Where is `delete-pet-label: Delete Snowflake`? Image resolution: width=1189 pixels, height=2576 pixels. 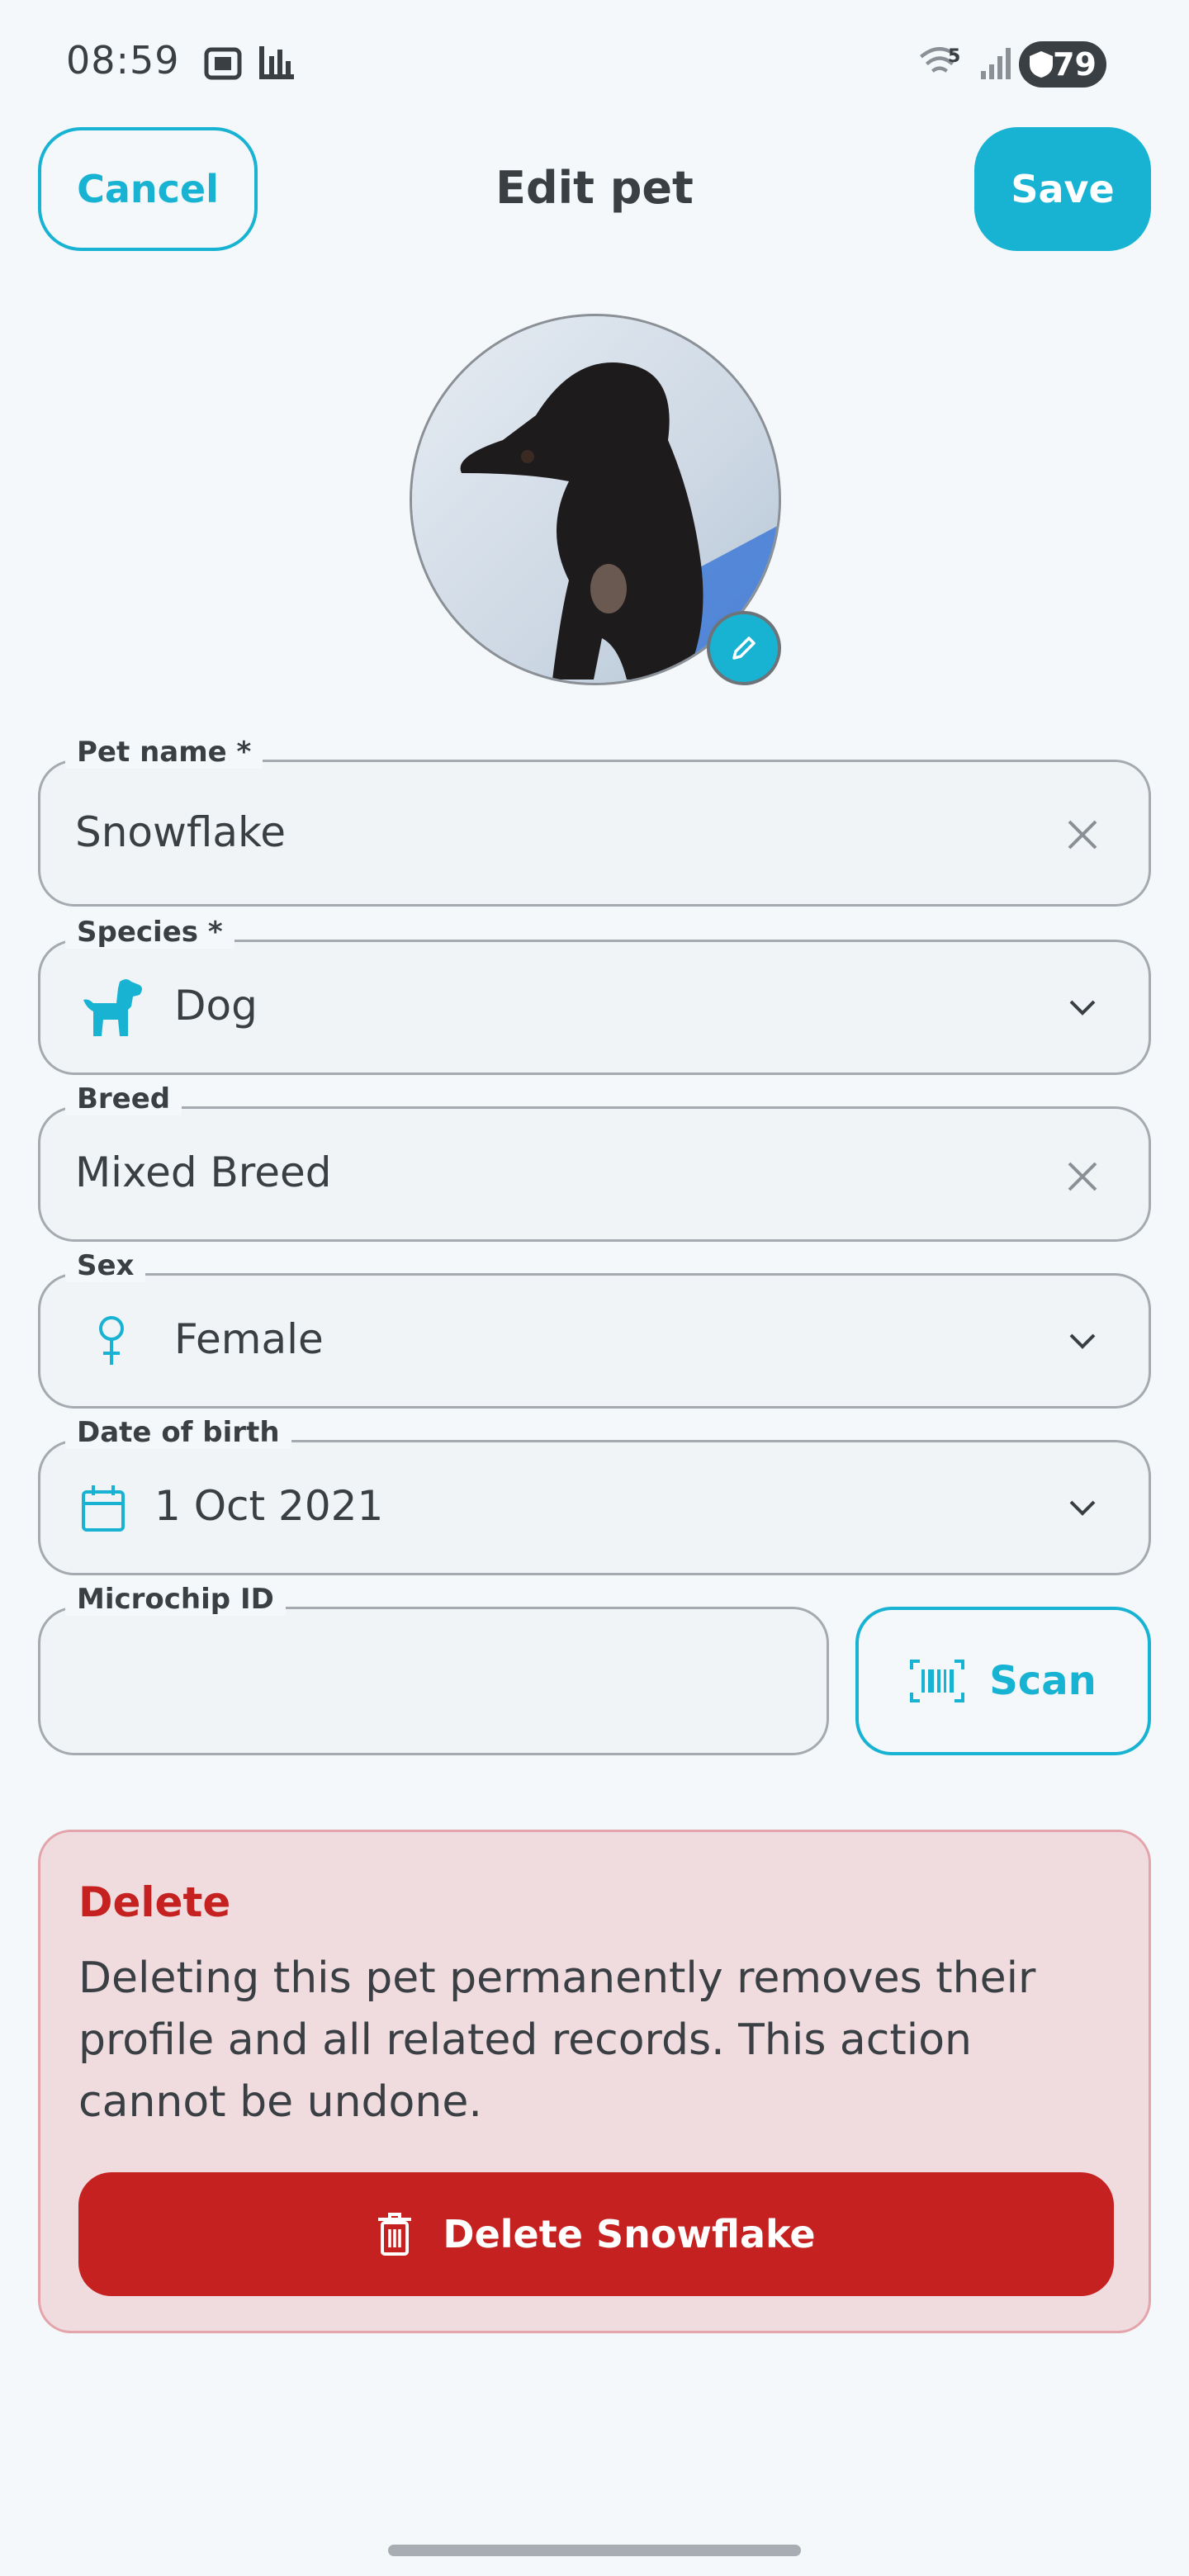
delete-pet-label: Delete Snowflake is located at coordinates (629, 2234).